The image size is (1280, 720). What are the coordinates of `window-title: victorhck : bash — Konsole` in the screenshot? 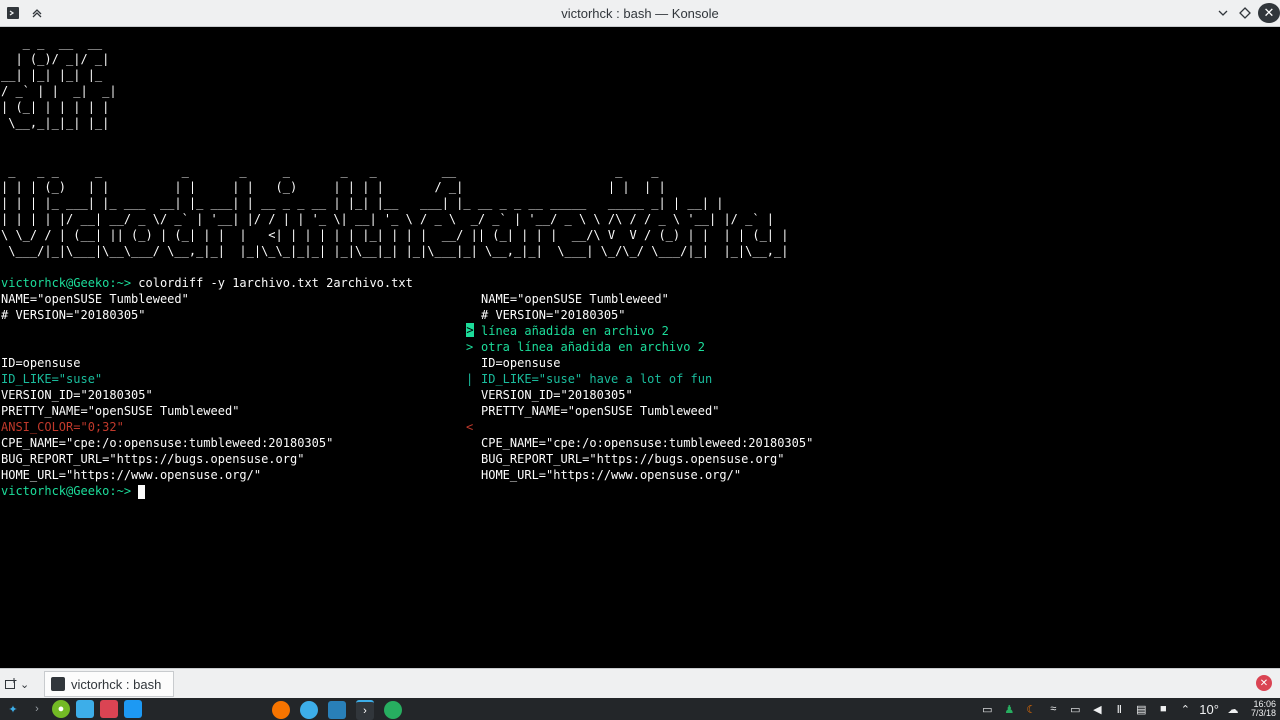 It's located at (640, 13).